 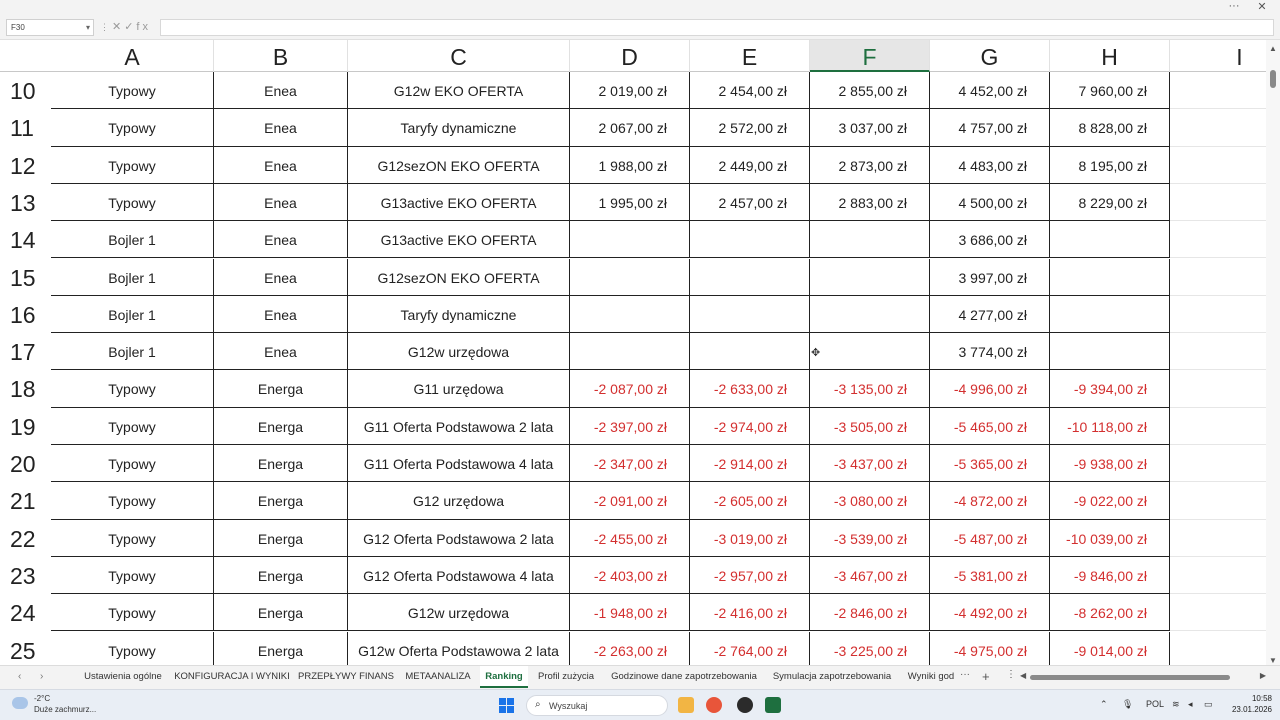 What do you see at coordinates (132, 314) in the screenshot?
I see `cell-a16: Bojler 1` at bounding box center [132, 314].